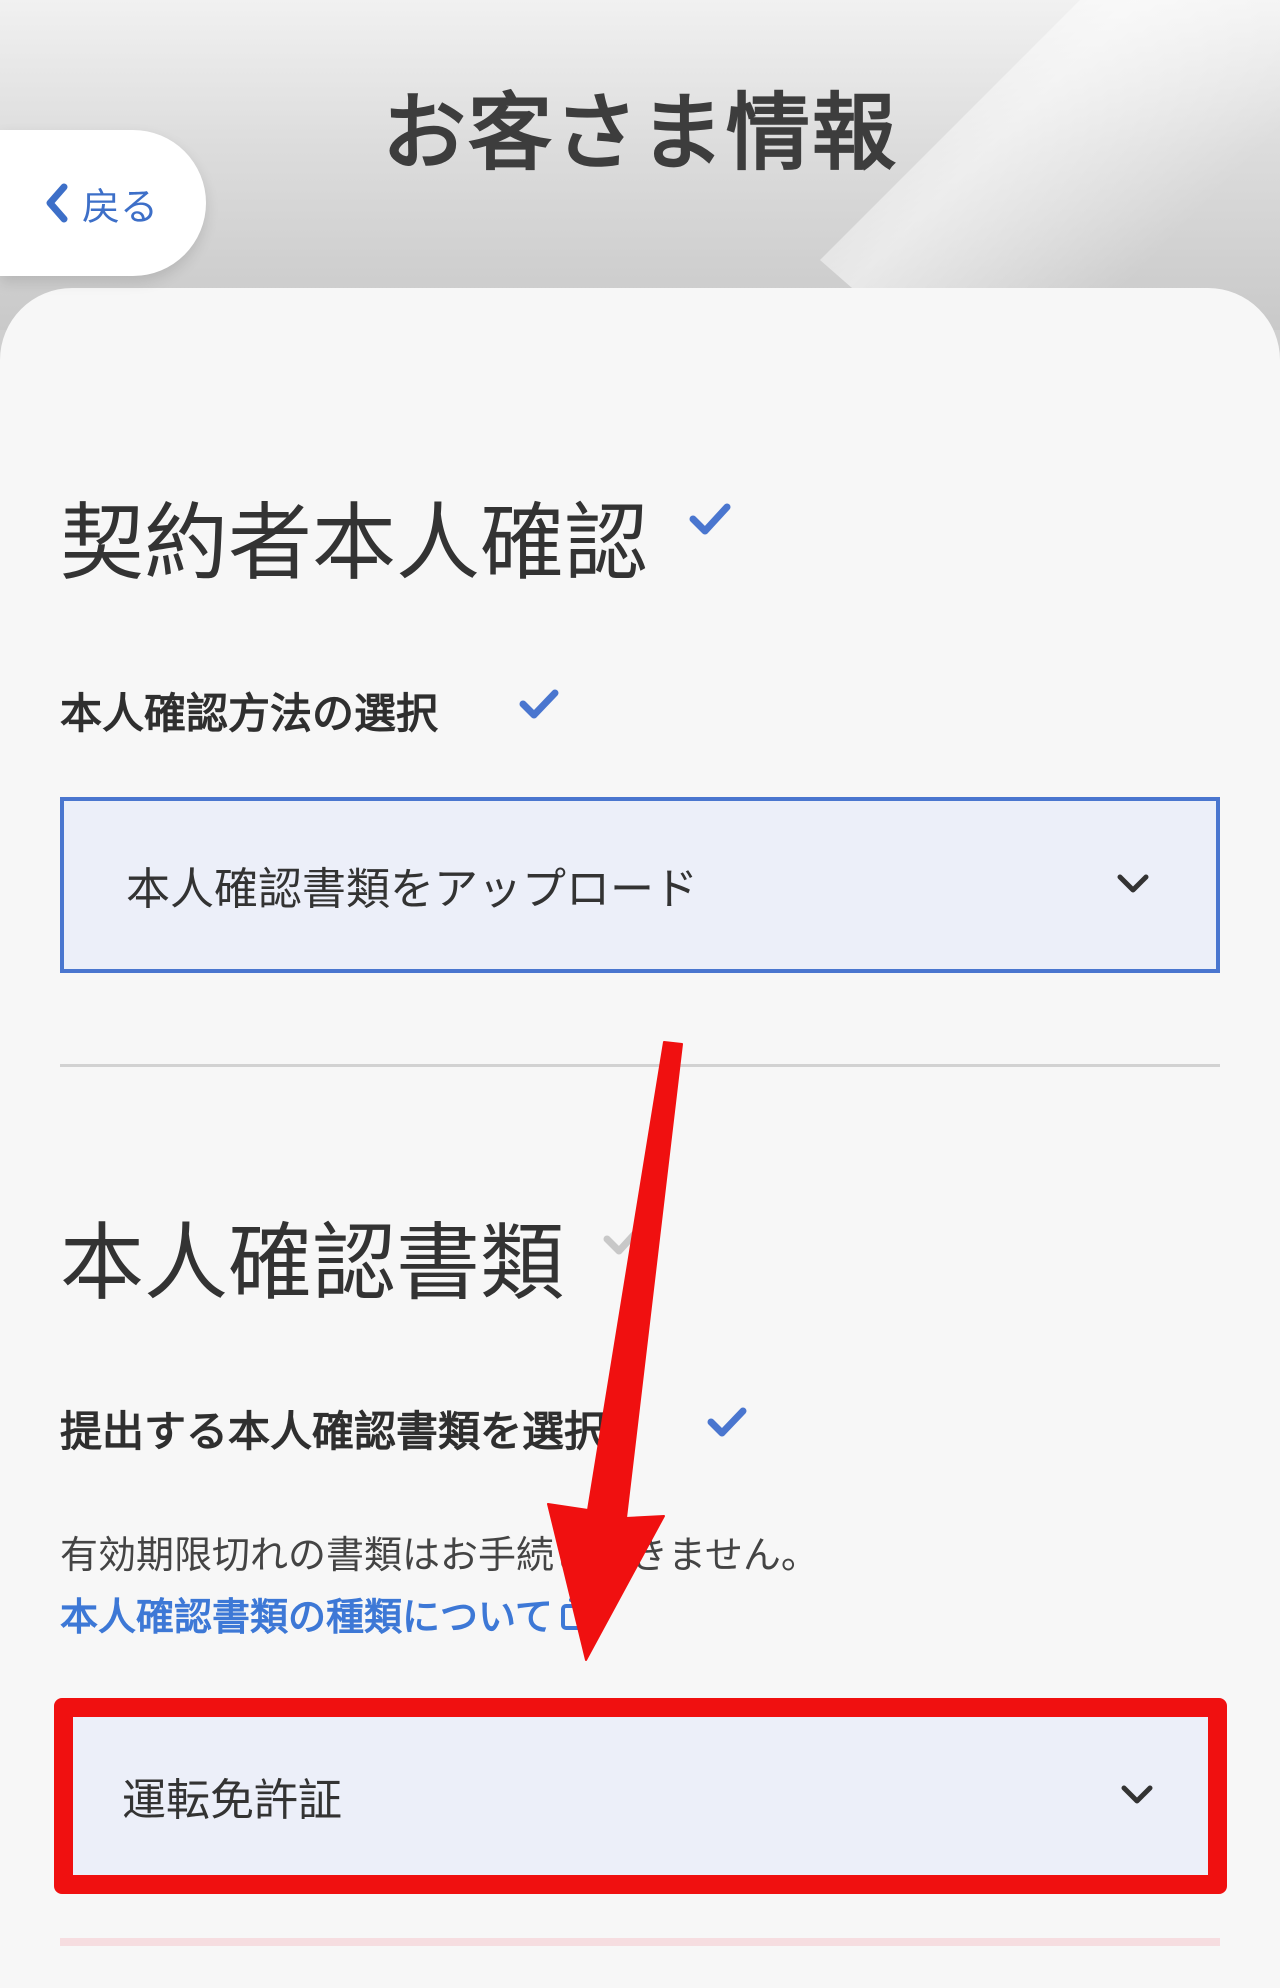 The height and width of the screenshot is (1988, 1280). I want to click on document-types-link: 本人確認書類の種類について, so click(327, 1613).